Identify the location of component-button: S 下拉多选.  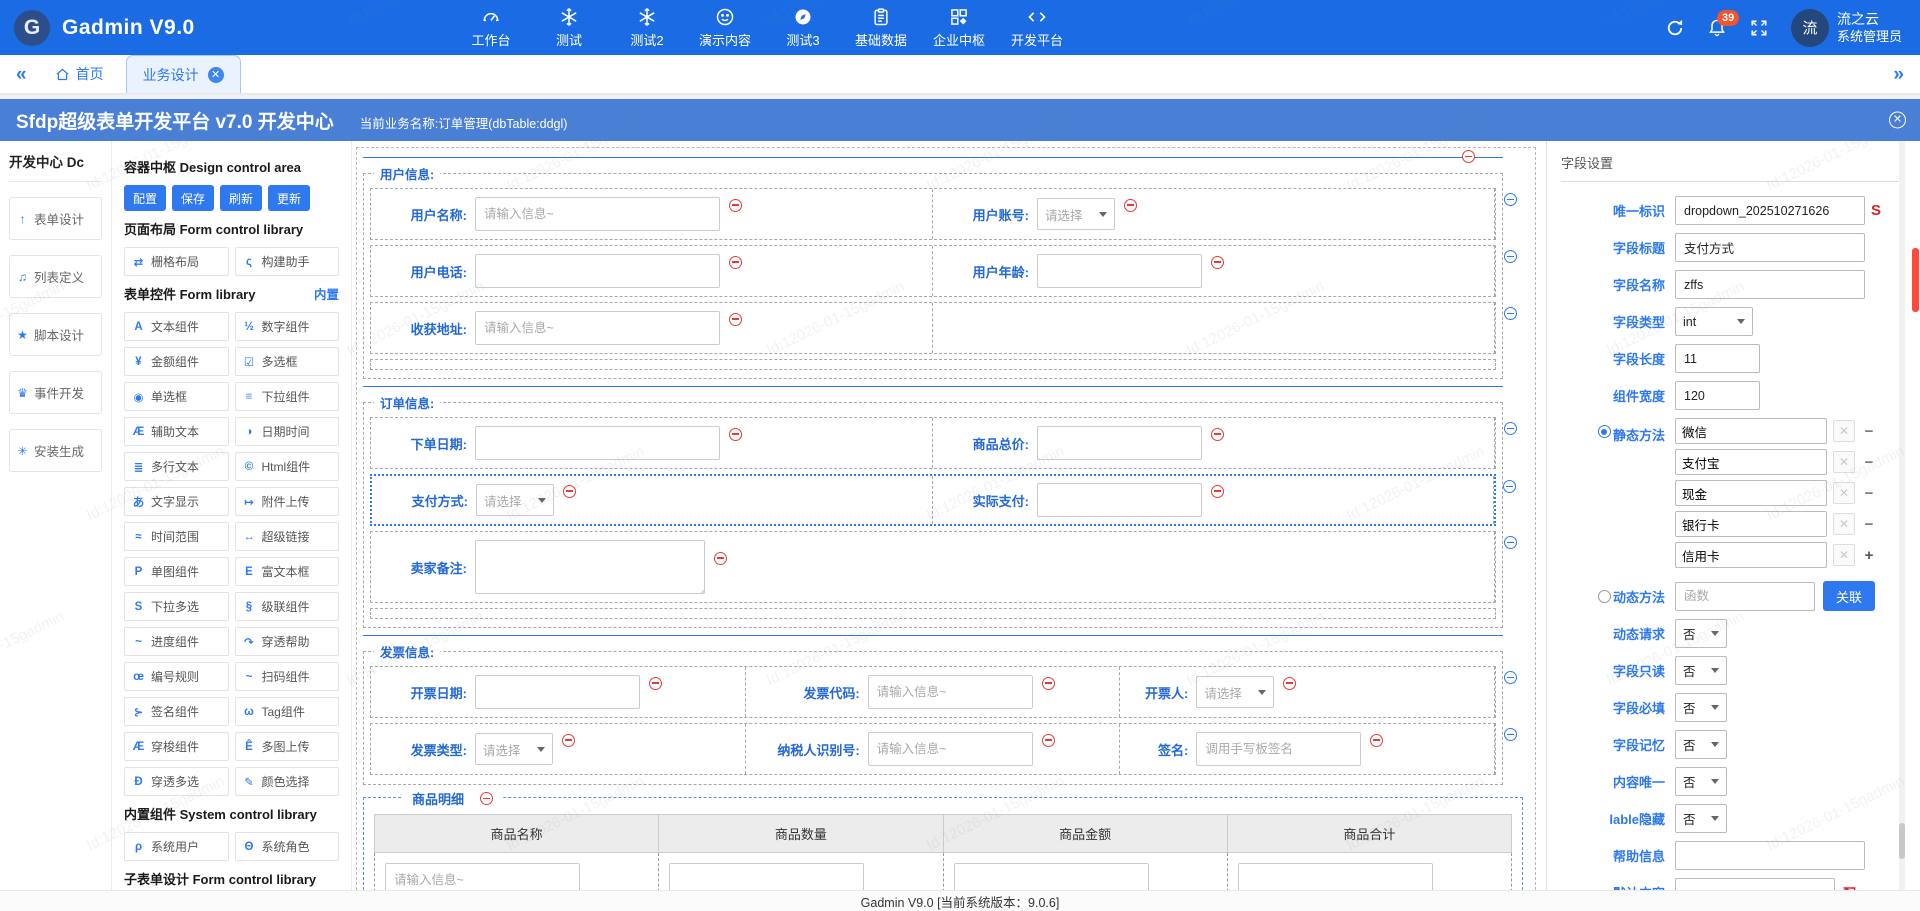
(176, 606).